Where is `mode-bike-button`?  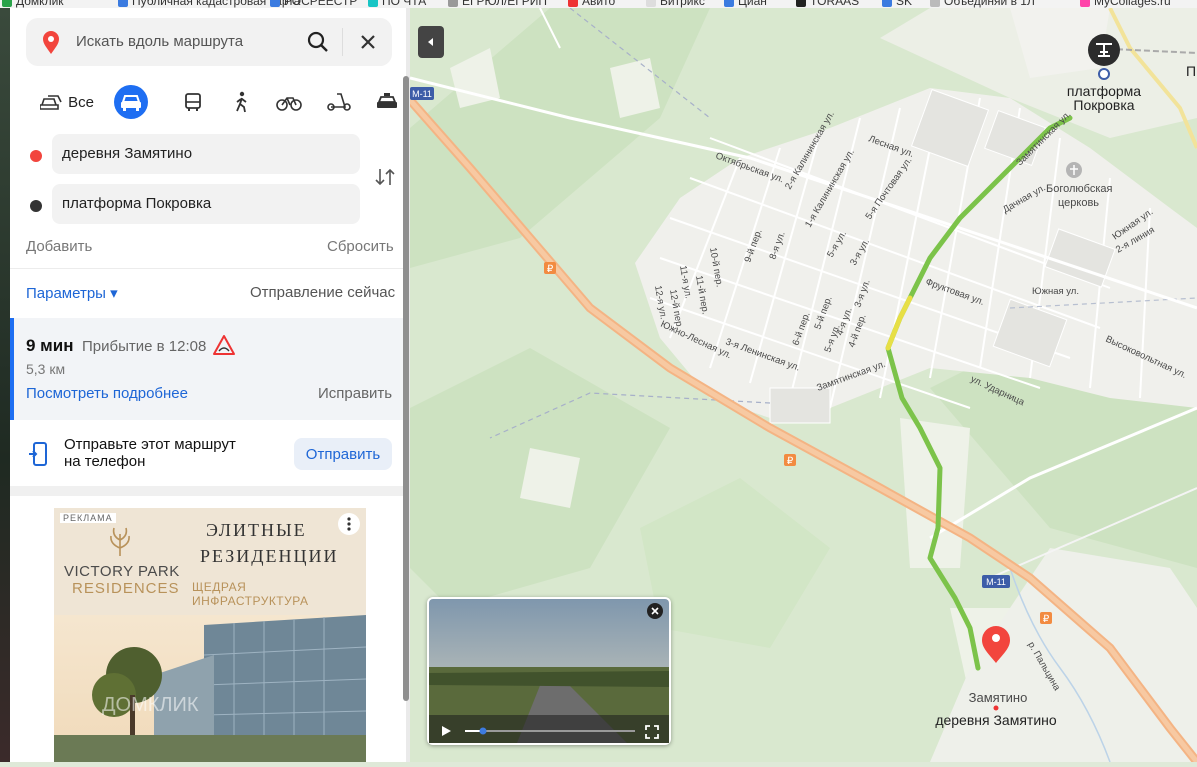 mode-bike-button is located at coordinates (289, 102).